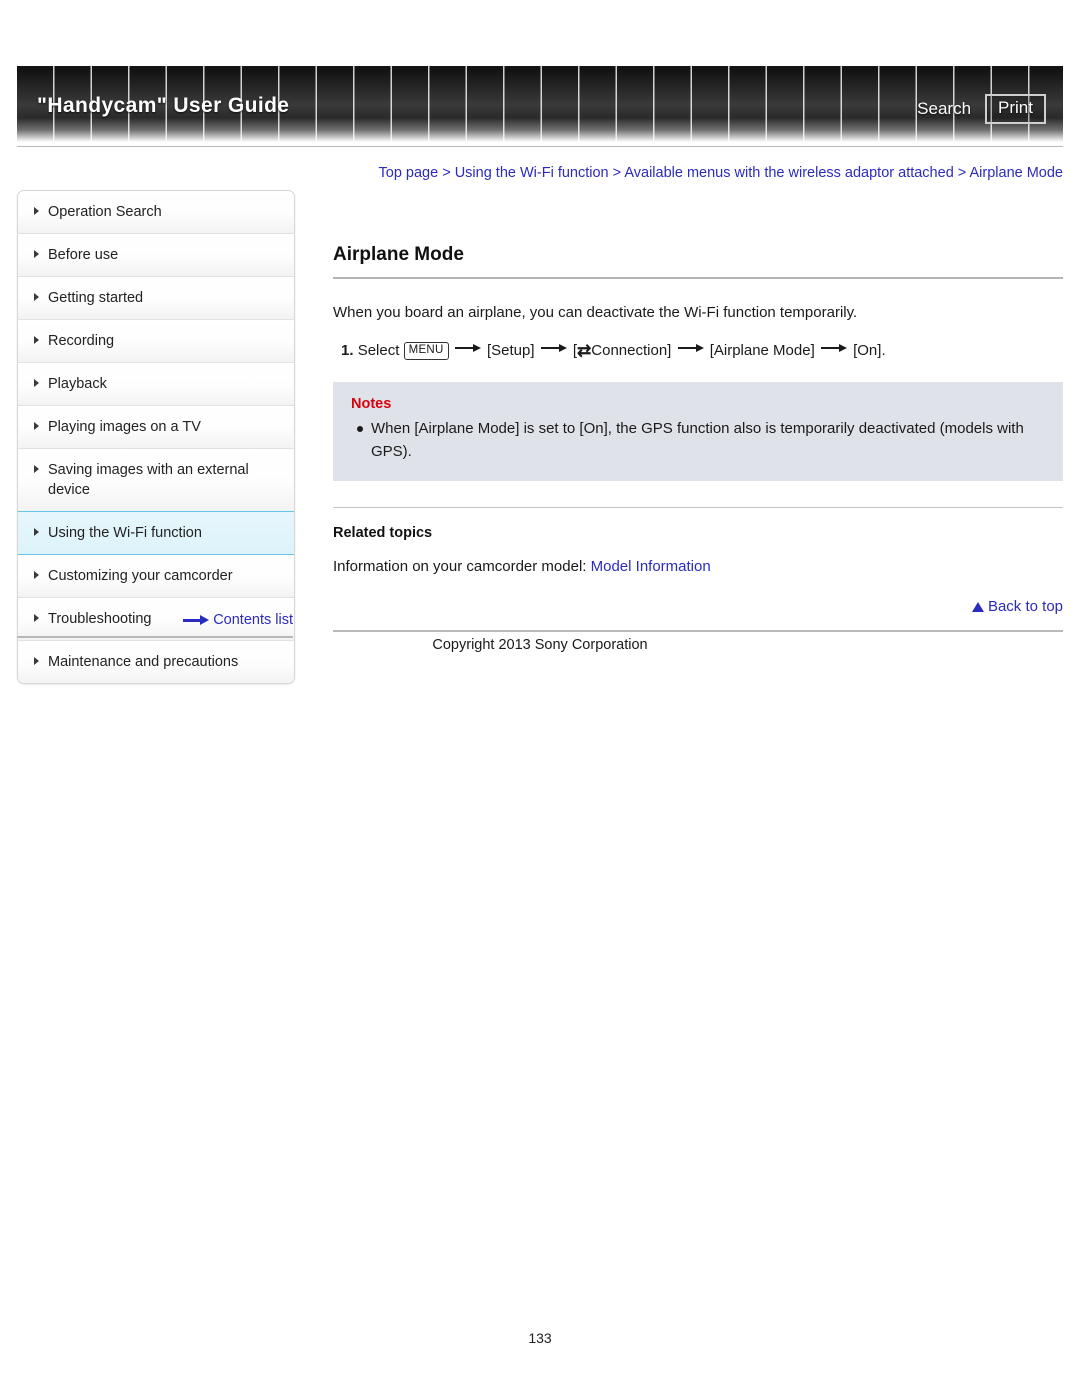  Describe the element at coordinates (1025, 606) in the screenshot. I see `back-to-top-label: Back to top` at that location.